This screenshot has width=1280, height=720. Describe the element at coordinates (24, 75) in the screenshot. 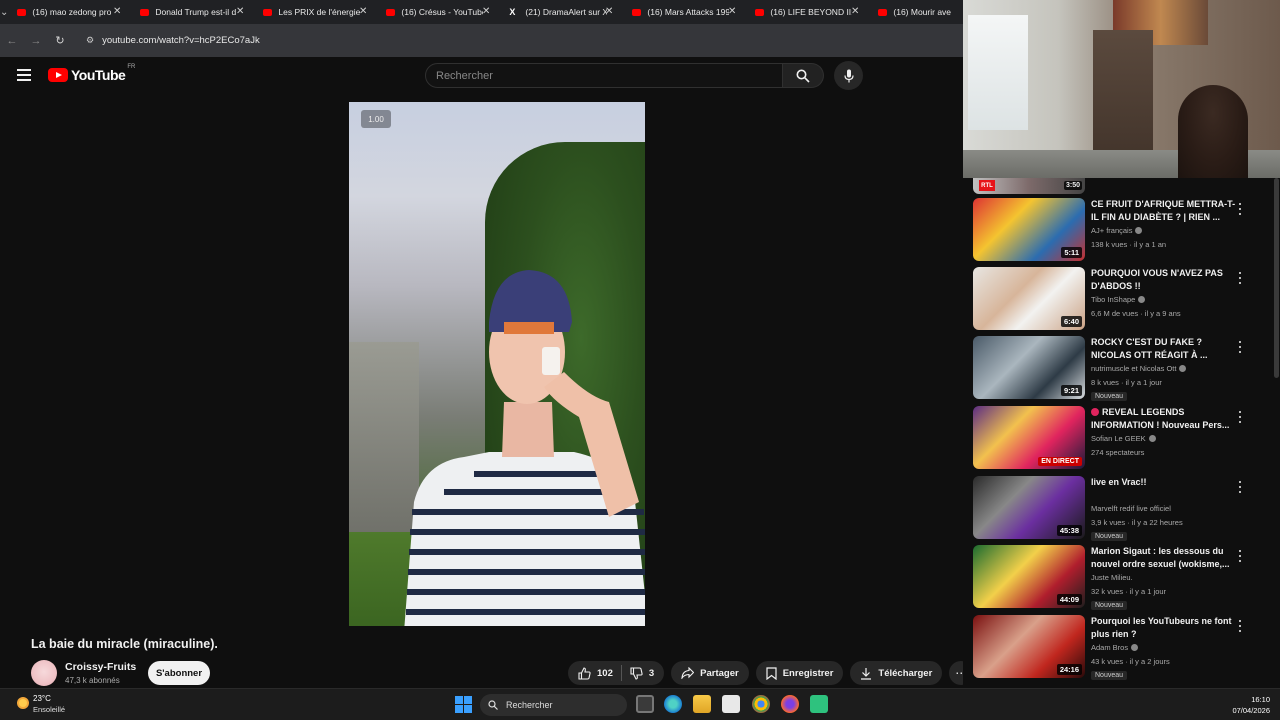

I see `menu-icon` at that location.